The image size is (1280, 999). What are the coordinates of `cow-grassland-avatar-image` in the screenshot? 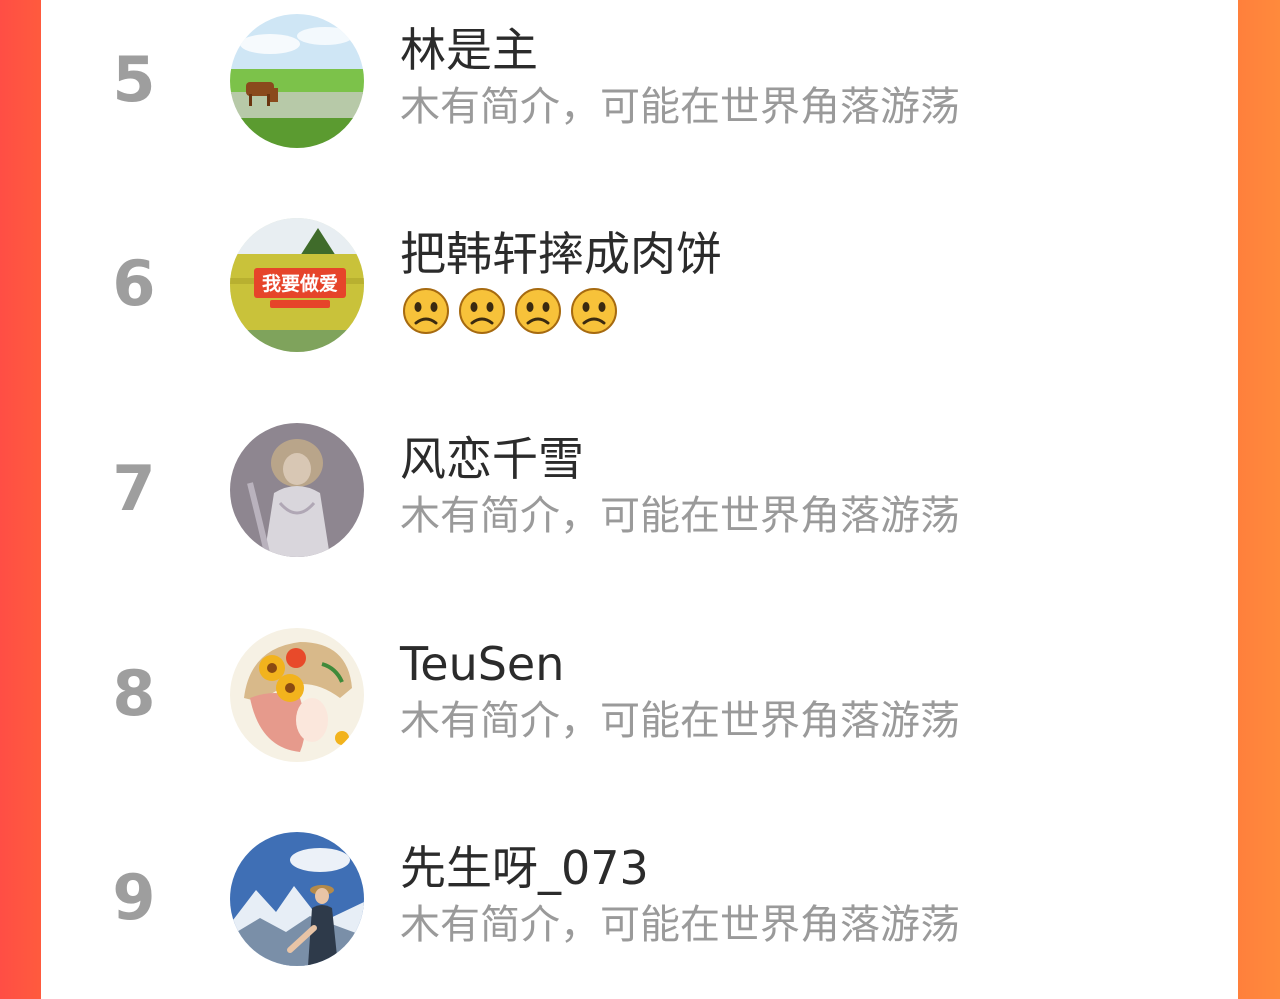 It's located at (297, 81).